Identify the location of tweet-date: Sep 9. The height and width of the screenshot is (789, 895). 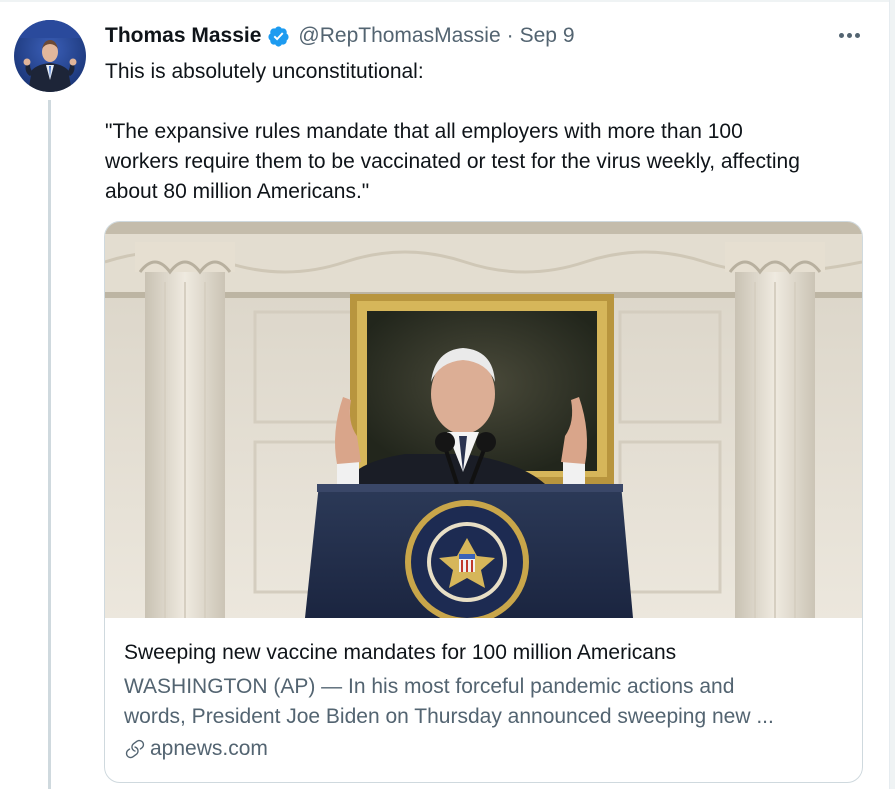
(547, 36).